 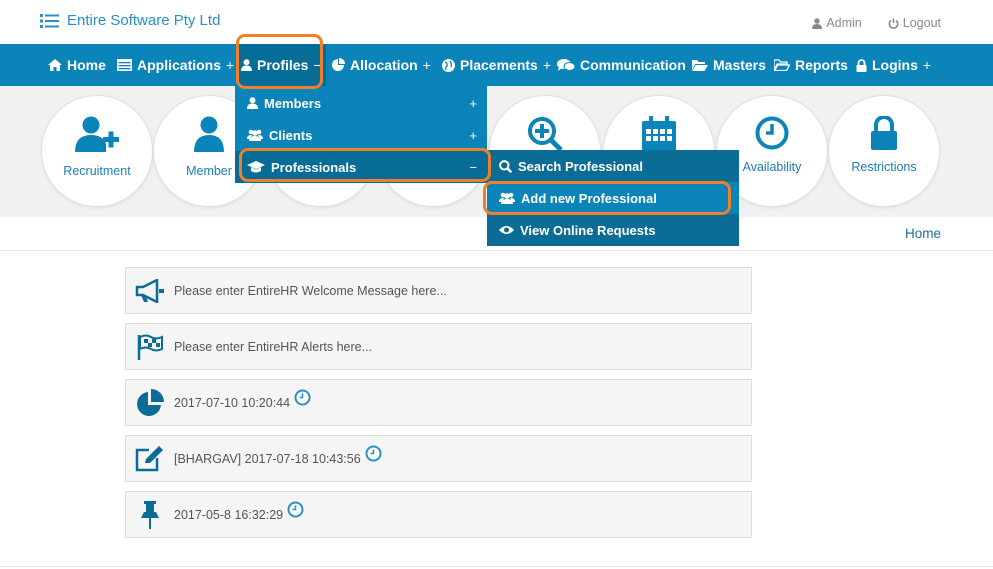 What do you see at coordinates (811, 65) in the screenshot?
I see `nav-reports: Reports` at bounding box center [811, 65].